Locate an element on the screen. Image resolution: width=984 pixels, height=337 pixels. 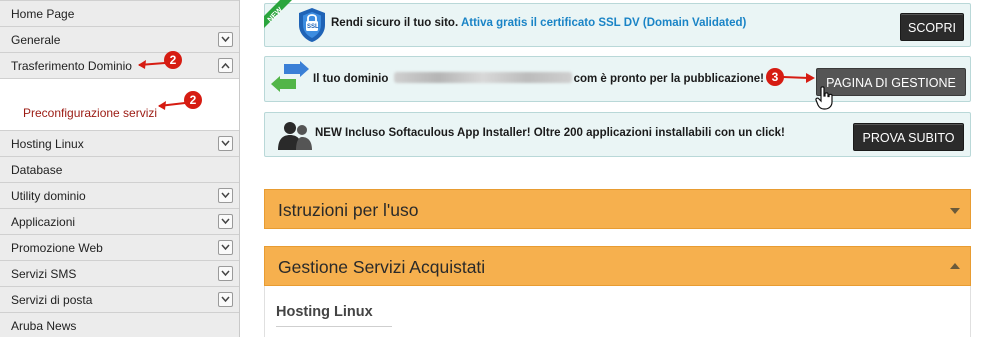
sidebar-item-generale: Generale is located at coordinates (119, 40).